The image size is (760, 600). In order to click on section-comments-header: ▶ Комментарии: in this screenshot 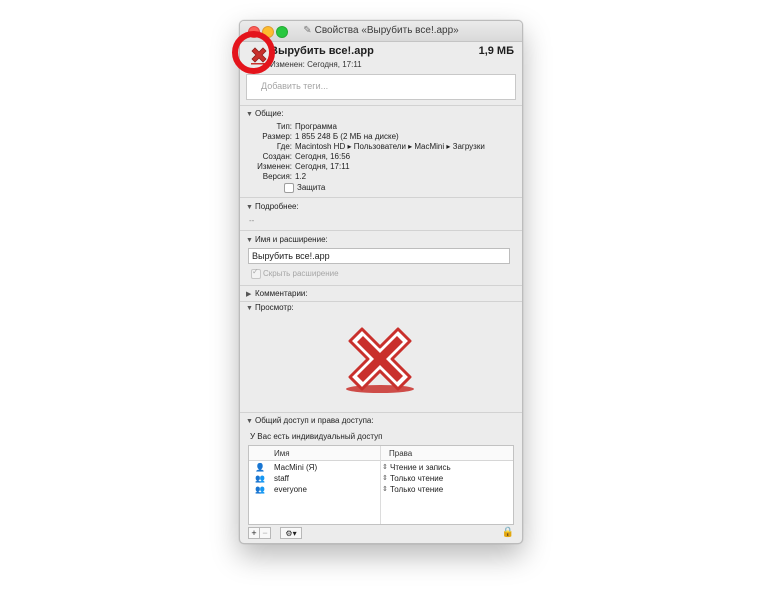, I will do `click(277, 293)`.